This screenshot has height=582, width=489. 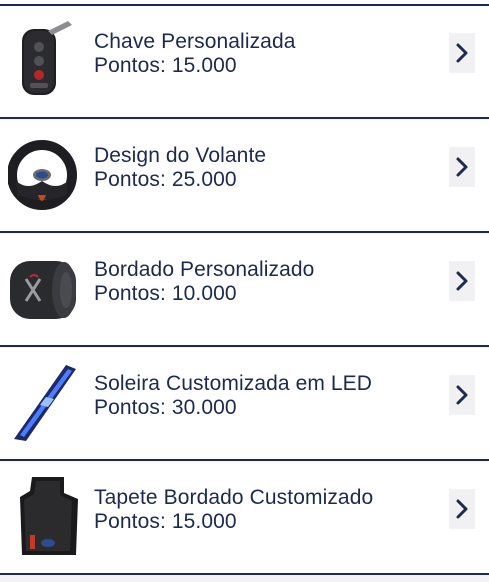 I want to click on item-title: Bordado Personalizado, so click(x=204, y=269).